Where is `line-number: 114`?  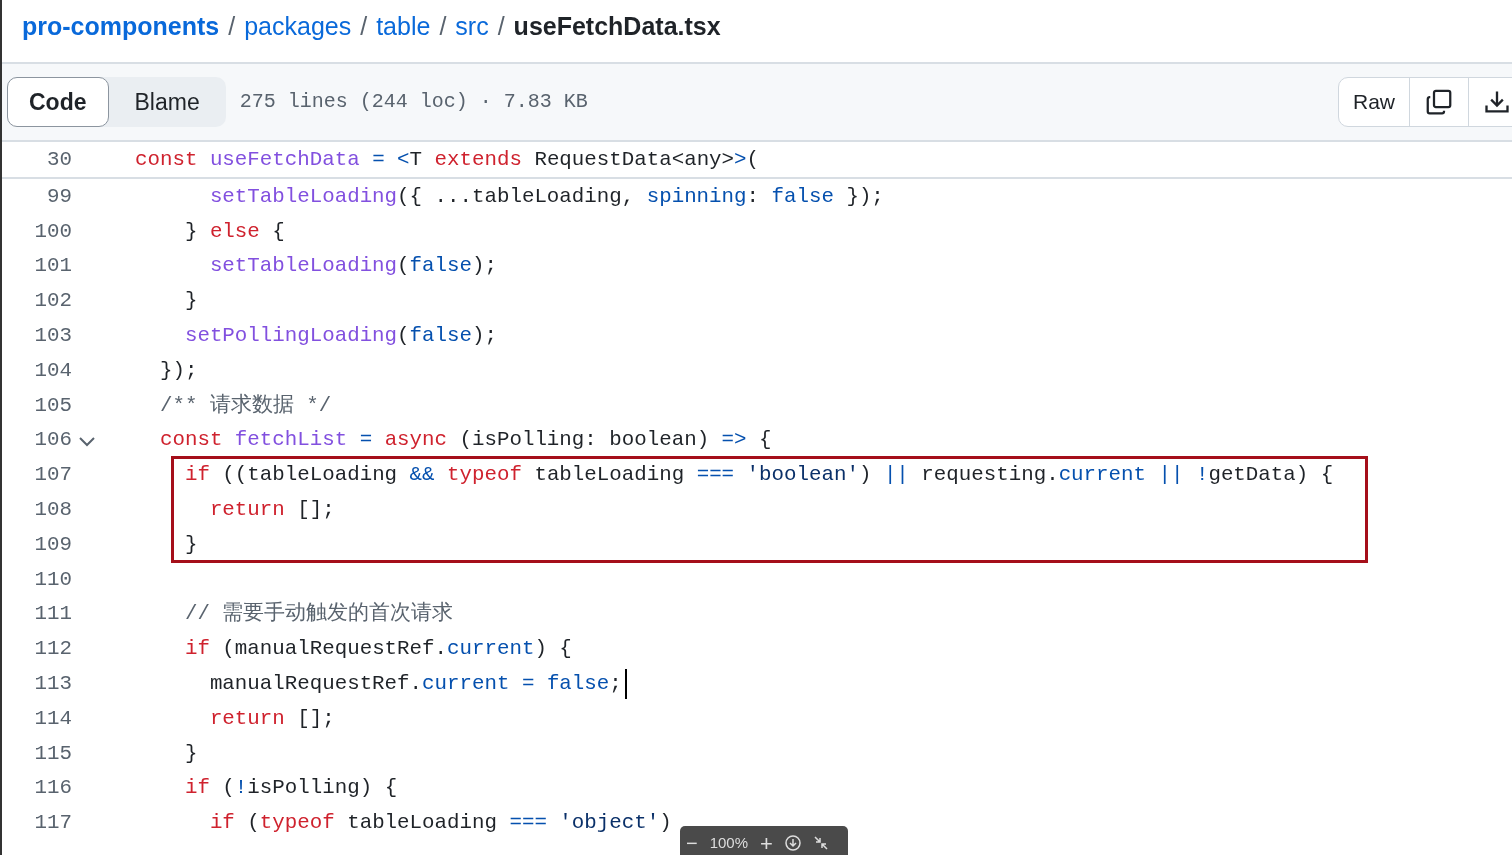 line-number: 114 is located at coordinates (52, 718).